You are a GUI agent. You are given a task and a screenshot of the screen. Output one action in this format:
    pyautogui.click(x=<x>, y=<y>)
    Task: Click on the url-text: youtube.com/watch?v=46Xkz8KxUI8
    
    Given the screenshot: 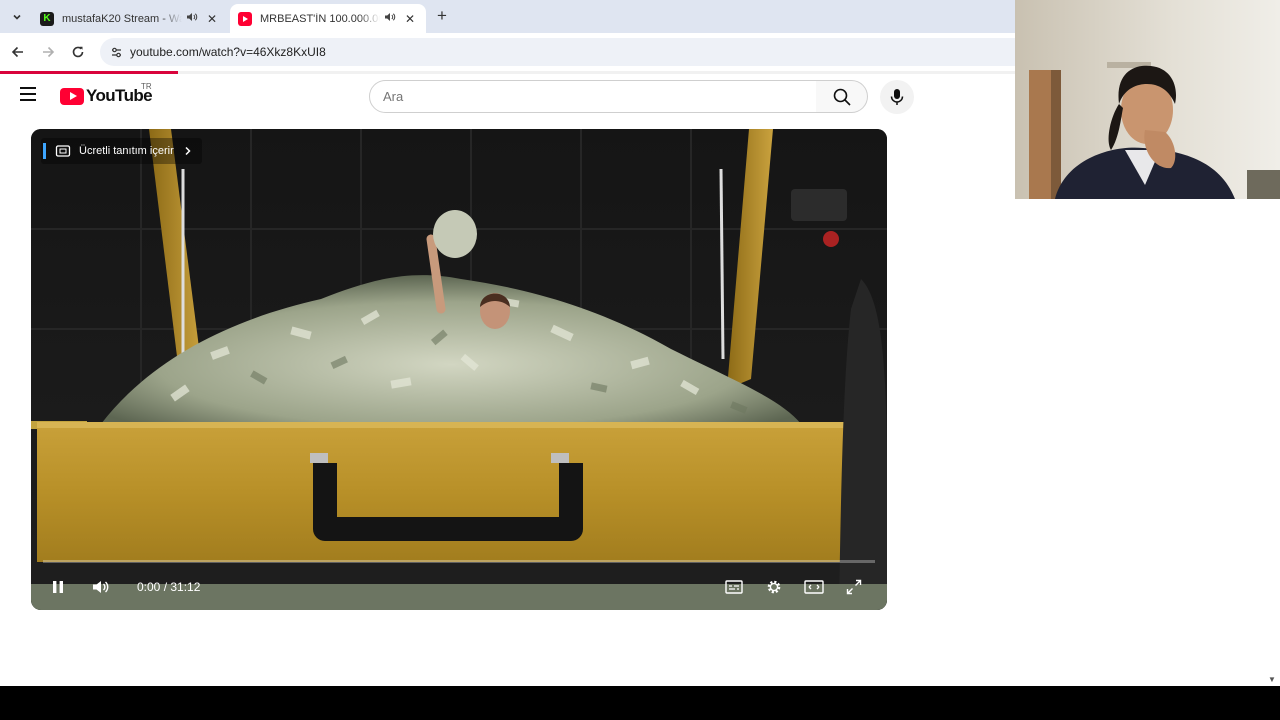 What is the action you would take?
    pyautogui.click(x=228, y=52)
    